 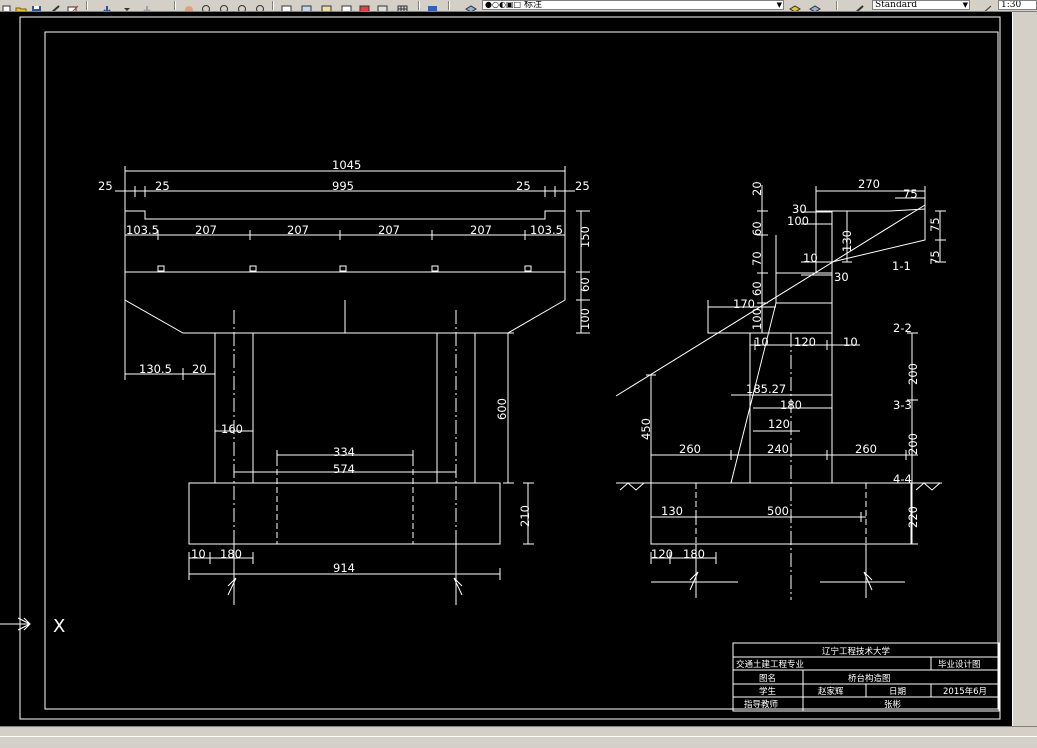 What do you see at coordinates (207, 5) in the screenshot?
I see `zoom-realtime-icon` at bounding box center [207, 5].